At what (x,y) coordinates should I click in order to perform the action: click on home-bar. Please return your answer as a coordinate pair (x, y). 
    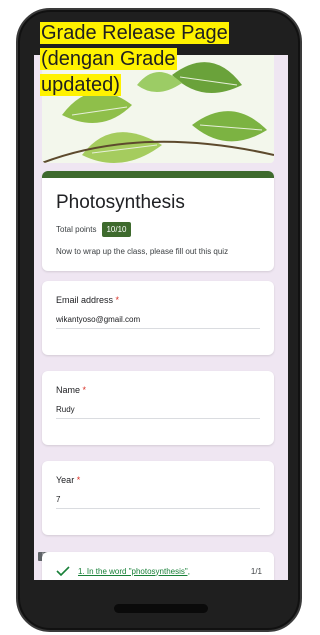
    Looking at the image, I should click on (161, 608).